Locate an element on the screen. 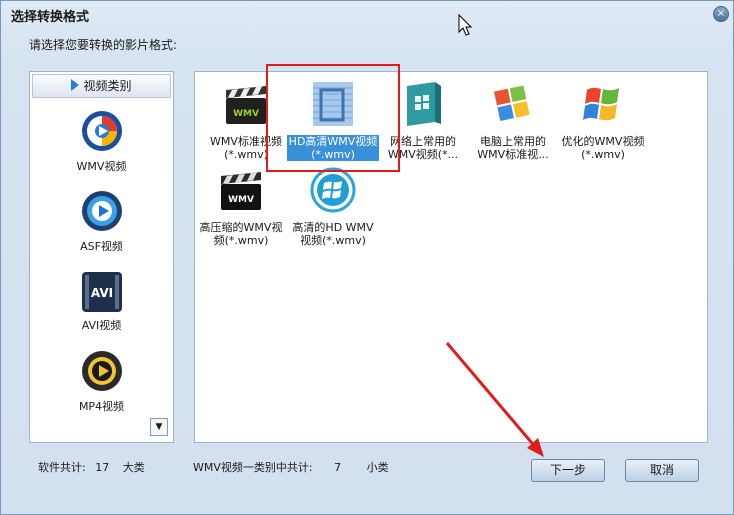  software-total-unit: 大类 is located at coordinates (133, 467).